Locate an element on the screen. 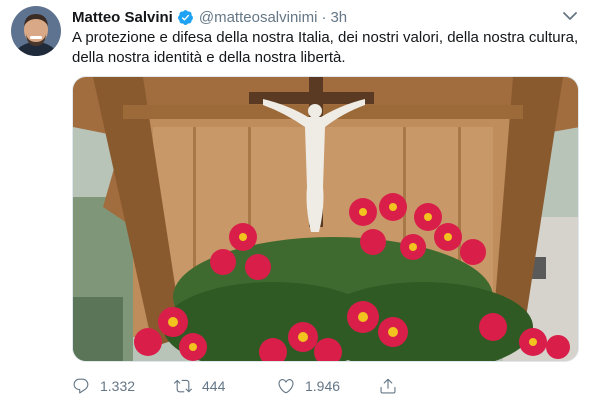 This screenshot has width=592, height=400. tweet-header: Matteo Salvini @matteosalvinimi · 3h is located at coordinates (209, 17).